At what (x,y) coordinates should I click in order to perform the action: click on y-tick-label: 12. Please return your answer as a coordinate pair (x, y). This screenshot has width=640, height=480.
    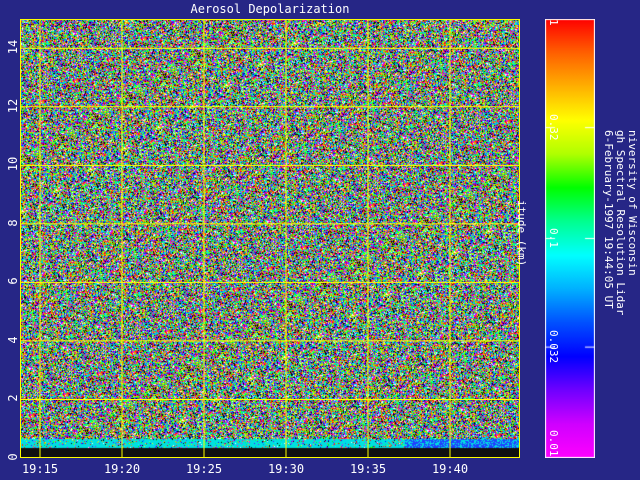
    Looking at the image, I should click on (13, 106).